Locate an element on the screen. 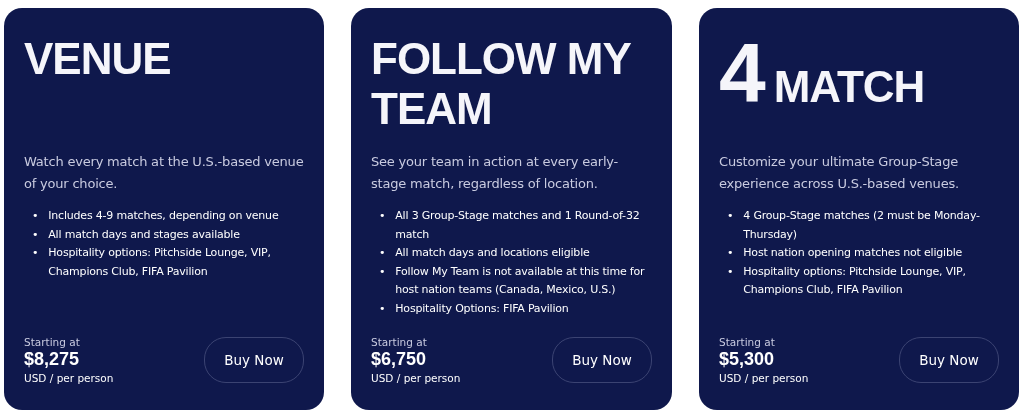  card-title: FOLLOW MY TEAM is located at coordinates (501, 84).